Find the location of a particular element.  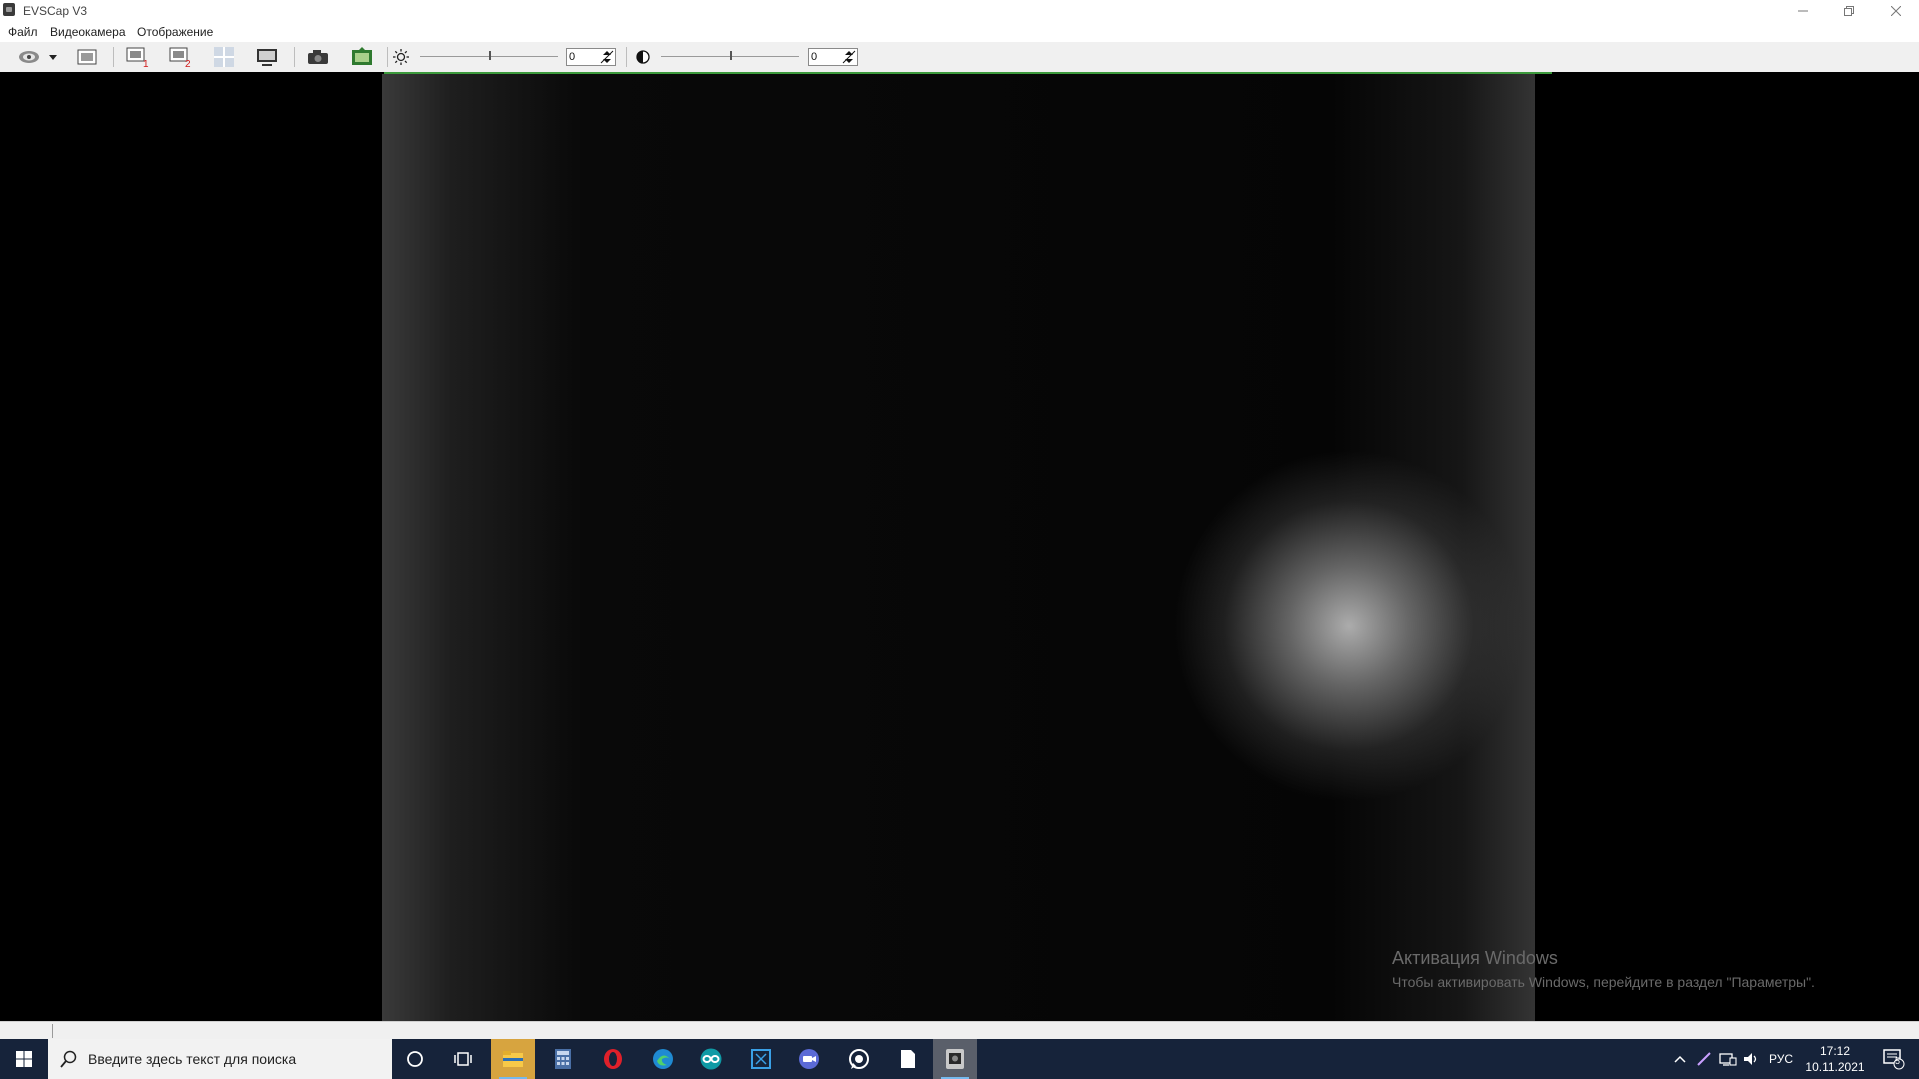

camera-snapshot-icon is located at coordinates (318, 57).